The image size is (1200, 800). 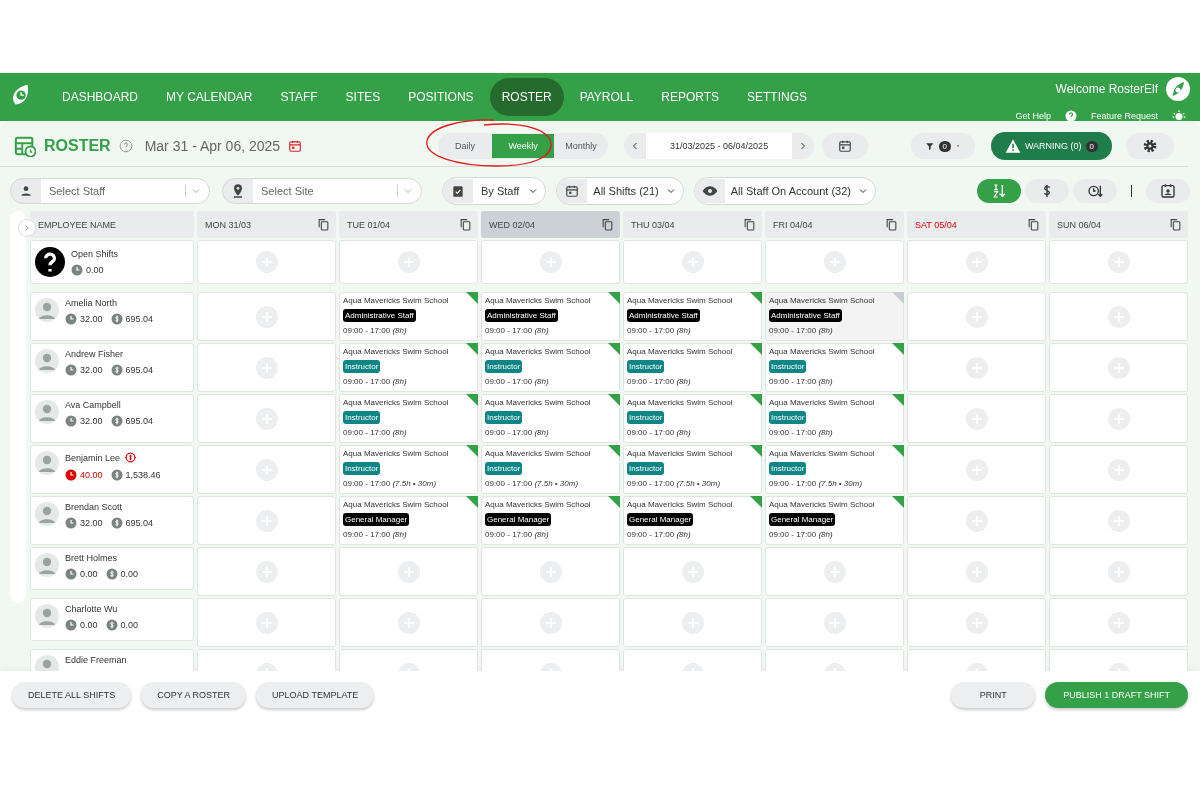 What do you see at coordinates (390, 483) in the screenshot?
I see `shift-time: 09:00 - 17:00 (7.5h • 30m)` at bounding box center [390, 483].